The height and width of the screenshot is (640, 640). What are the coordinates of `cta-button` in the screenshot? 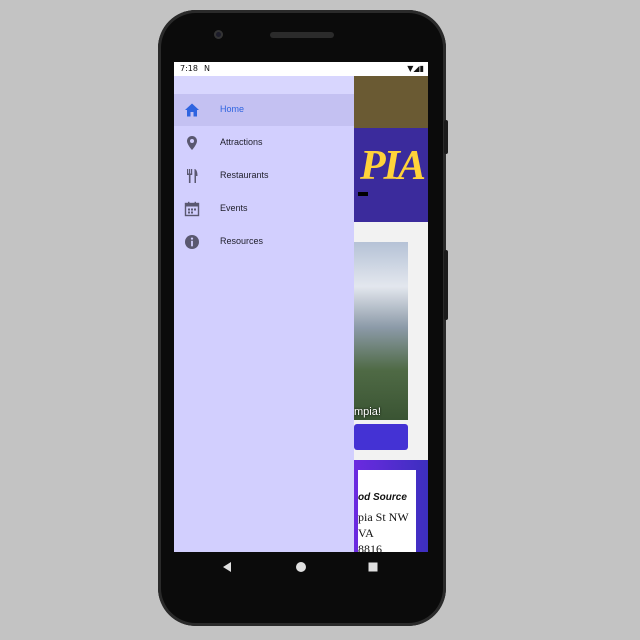 It's located at (381, 437).